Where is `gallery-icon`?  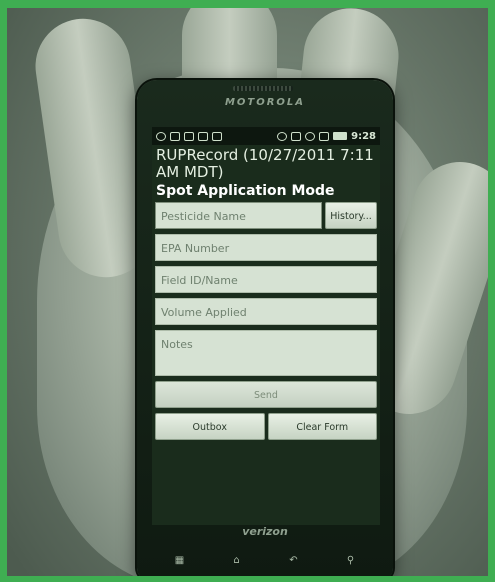 gallery-icon is located at coordinates (217, 136).